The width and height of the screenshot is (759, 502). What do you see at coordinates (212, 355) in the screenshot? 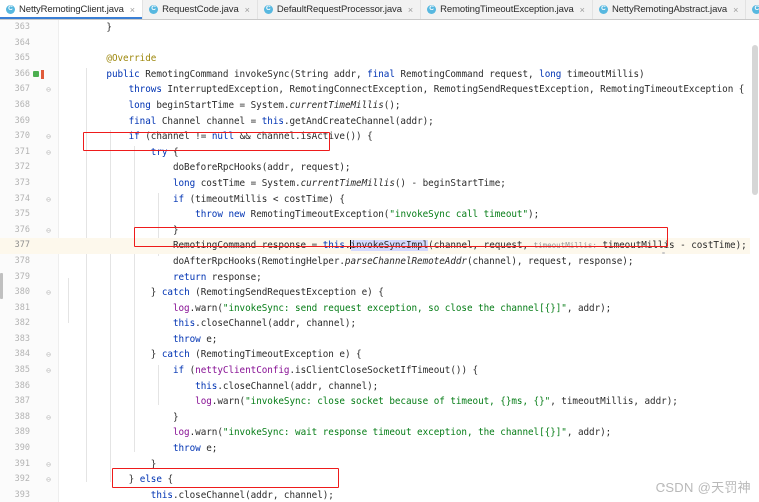
I see `code-text: } catch (RemotingTimeoutException e) {` at bounding box center [212, 355].